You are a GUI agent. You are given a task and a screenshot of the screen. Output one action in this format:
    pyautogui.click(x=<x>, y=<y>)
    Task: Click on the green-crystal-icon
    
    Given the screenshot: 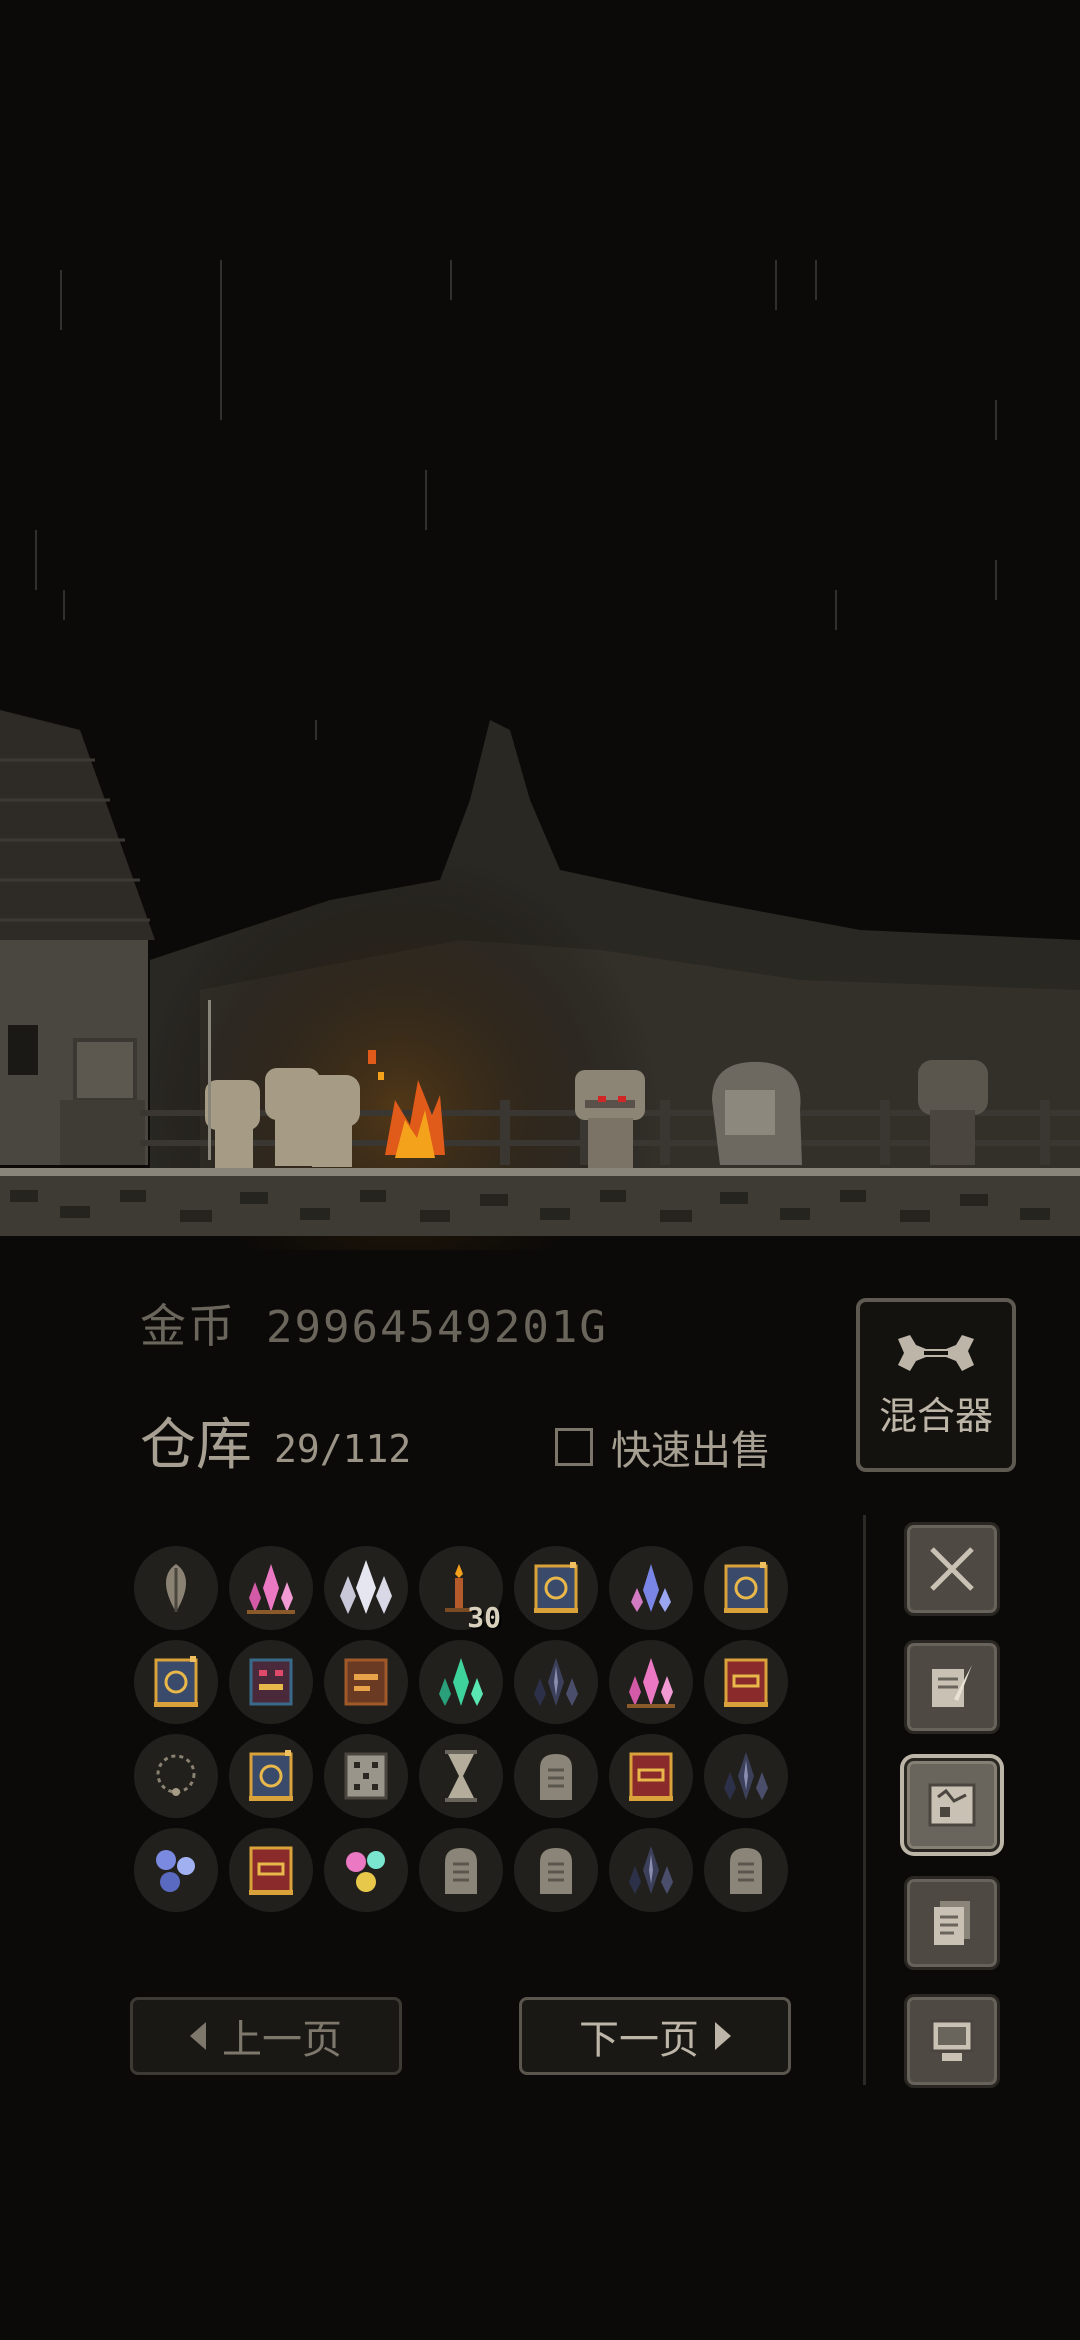 What is the action you would take?
    pyautogui.click(x=461, y=1682)
    